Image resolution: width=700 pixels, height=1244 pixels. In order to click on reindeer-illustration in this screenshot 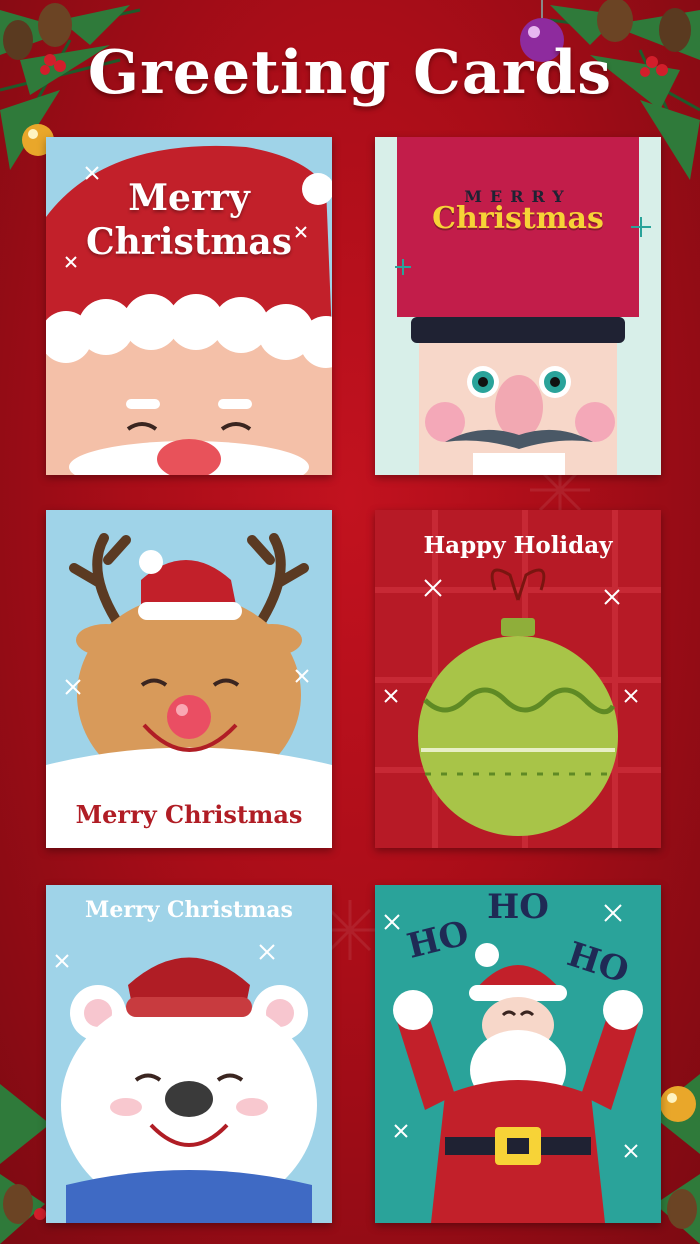, I will do `click(189, 679)`.